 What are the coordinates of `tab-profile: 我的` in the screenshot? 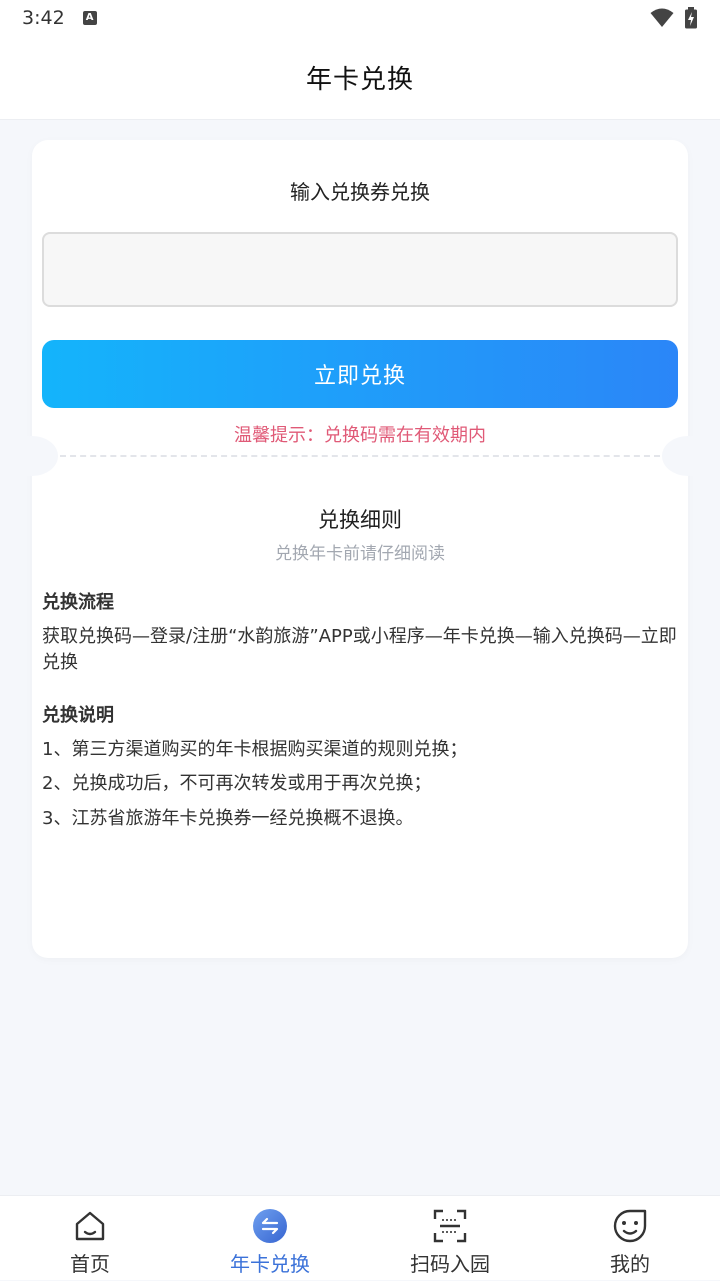 It's located at (630, 1238).